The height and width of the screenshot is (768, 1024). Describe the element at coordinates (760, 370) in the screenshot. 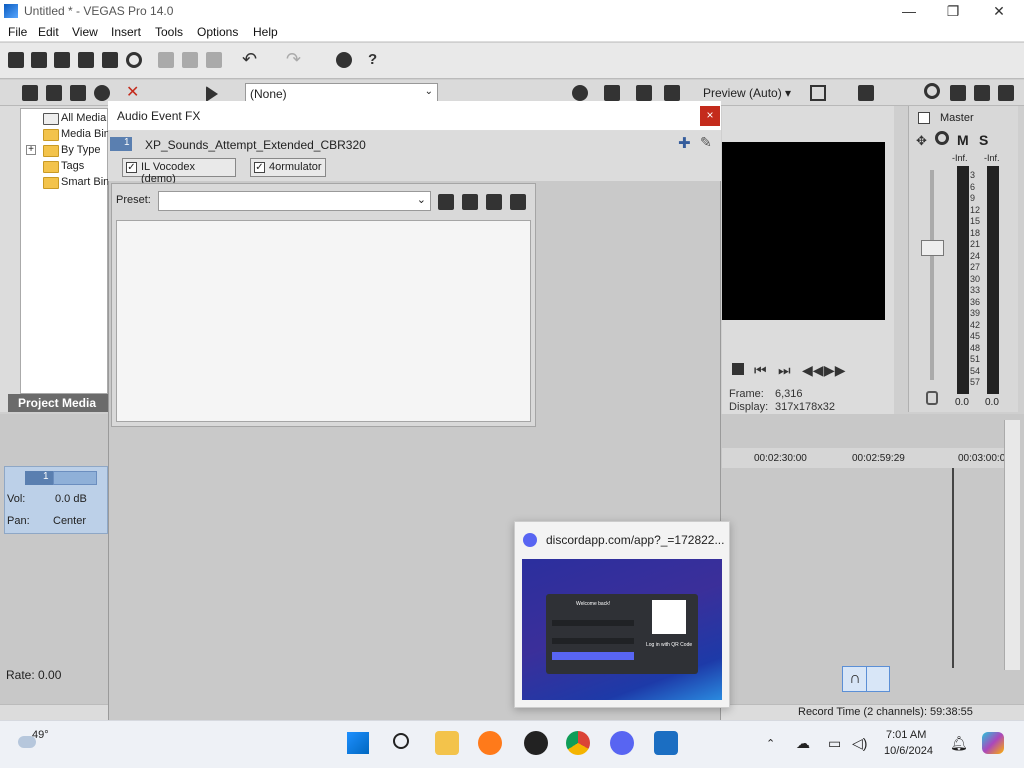

I see `previous-frame-icon: ⏮` at that location.